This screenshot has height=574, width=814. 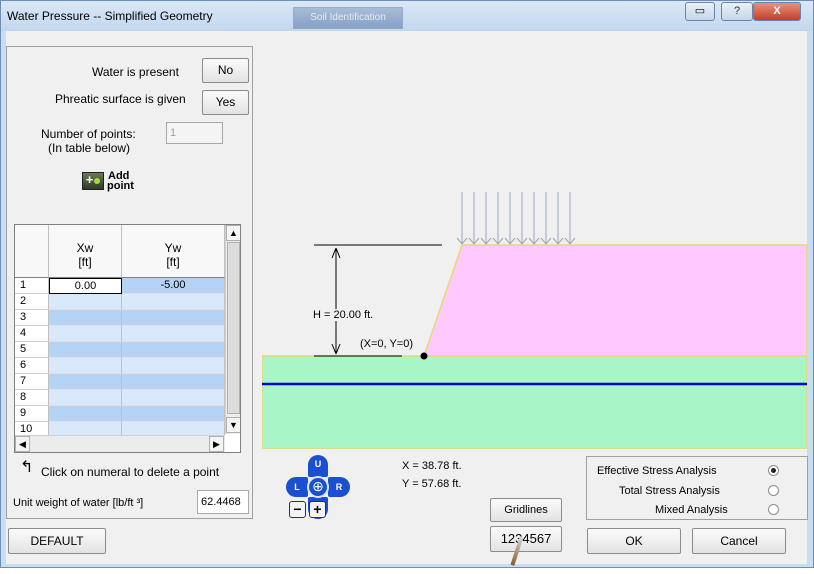 What do you see at coordinates (173, 248) in the screenshot?
I see `yw-header-label: Yw` at bounding box center [173, 248].